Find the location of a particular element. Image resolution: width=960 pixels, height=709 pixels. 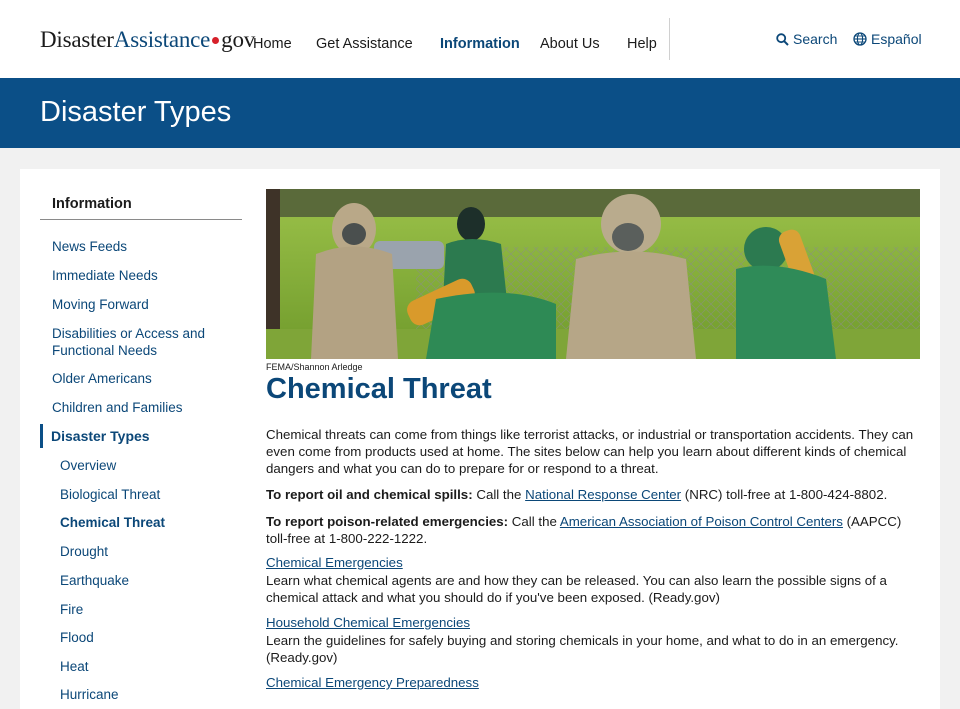

resource-link-household-chemical: Household Chemical Emergencies is located at coordinates (368, 622).